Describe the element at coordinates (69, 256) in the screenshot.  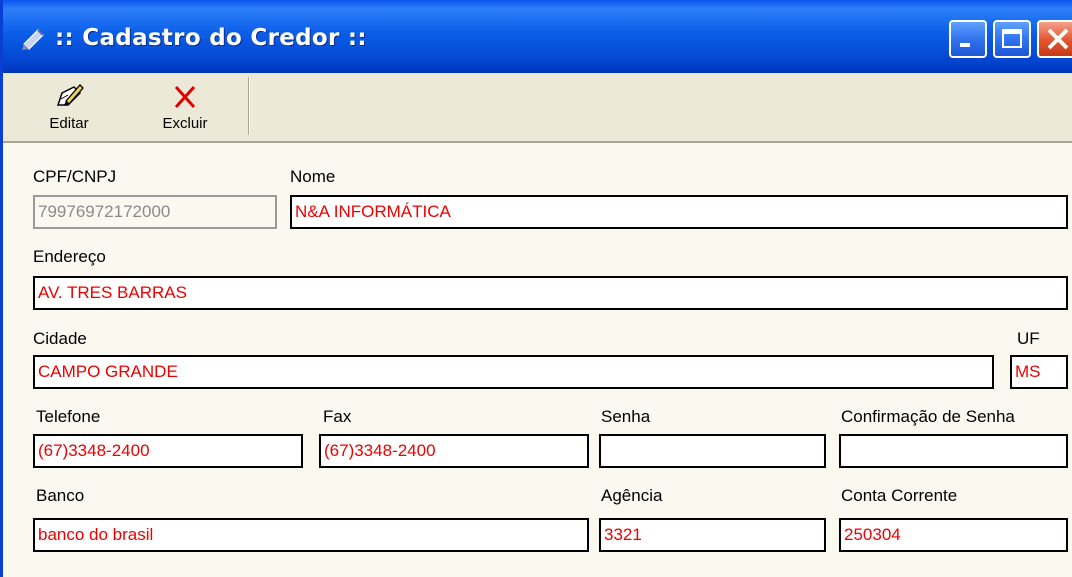
I see `endereco-label: Endereço` at that location.